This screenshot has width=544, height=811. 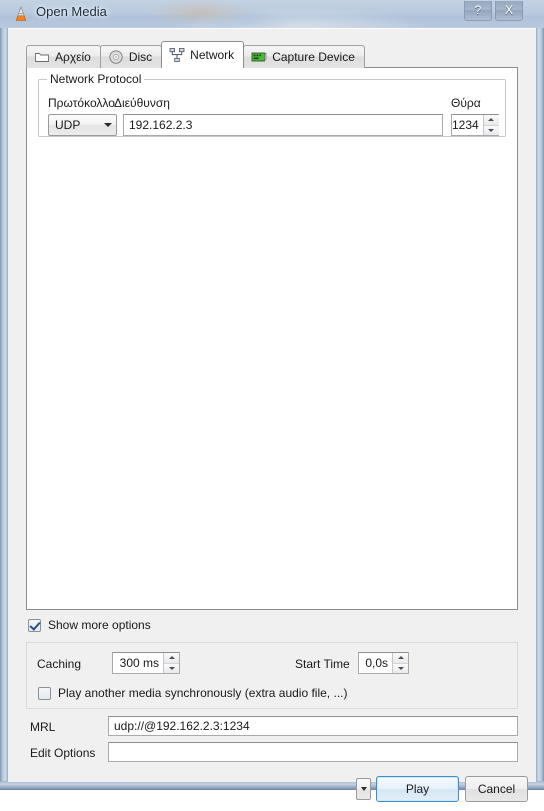 I want to click on caching-stepper: 300 ms, so click(x=146, y=663).